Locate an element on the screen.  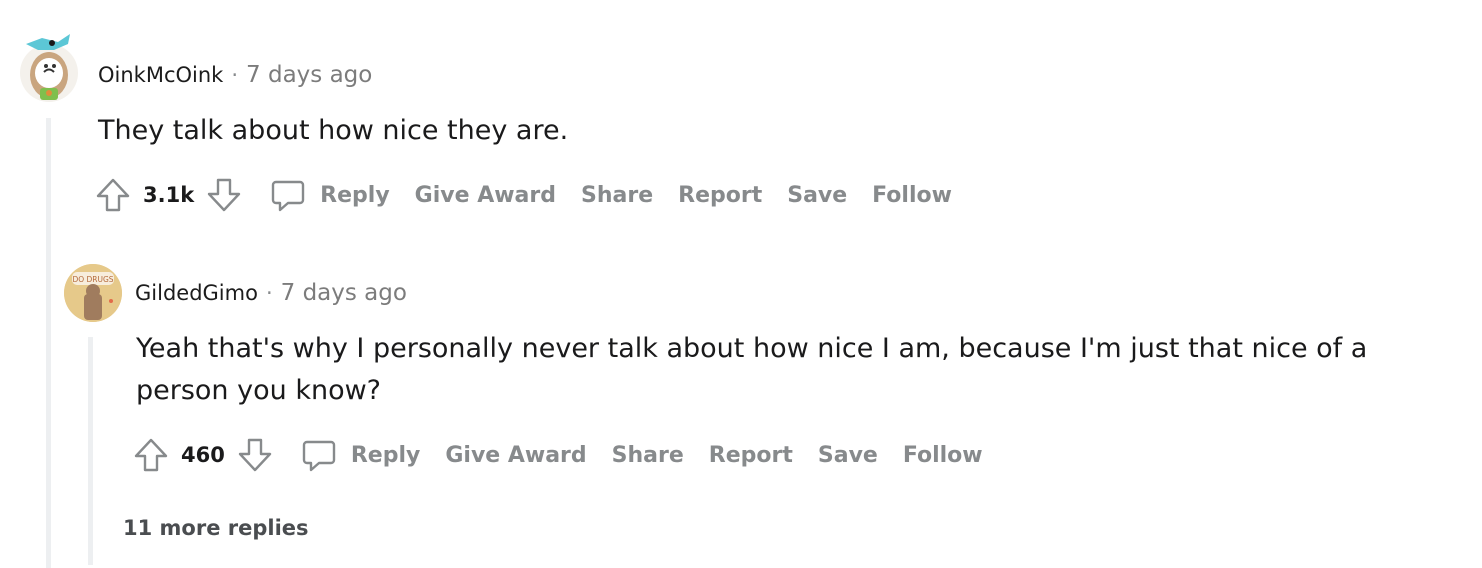
comment-body-line: person you know? is located at coordinates (259, 390).